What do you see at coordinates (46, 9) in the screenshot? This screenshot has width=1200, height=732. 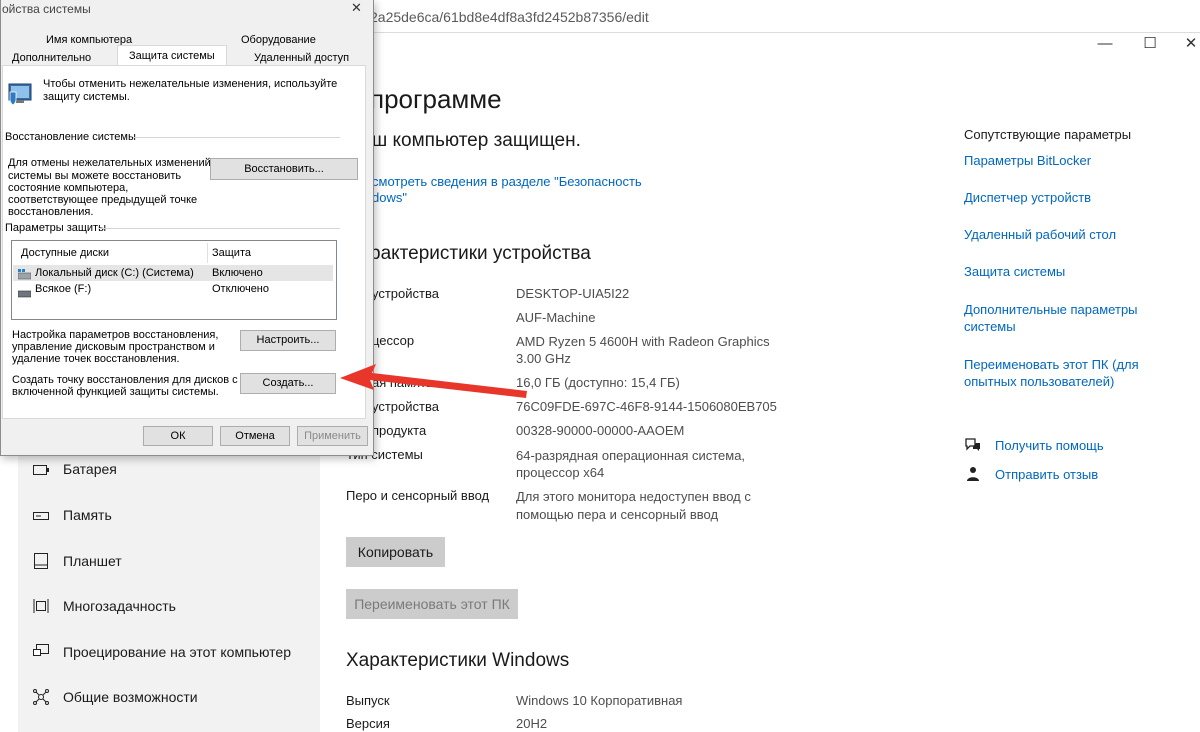 I see `dialog-title: ойства системы` at bounding box center [46, 9].